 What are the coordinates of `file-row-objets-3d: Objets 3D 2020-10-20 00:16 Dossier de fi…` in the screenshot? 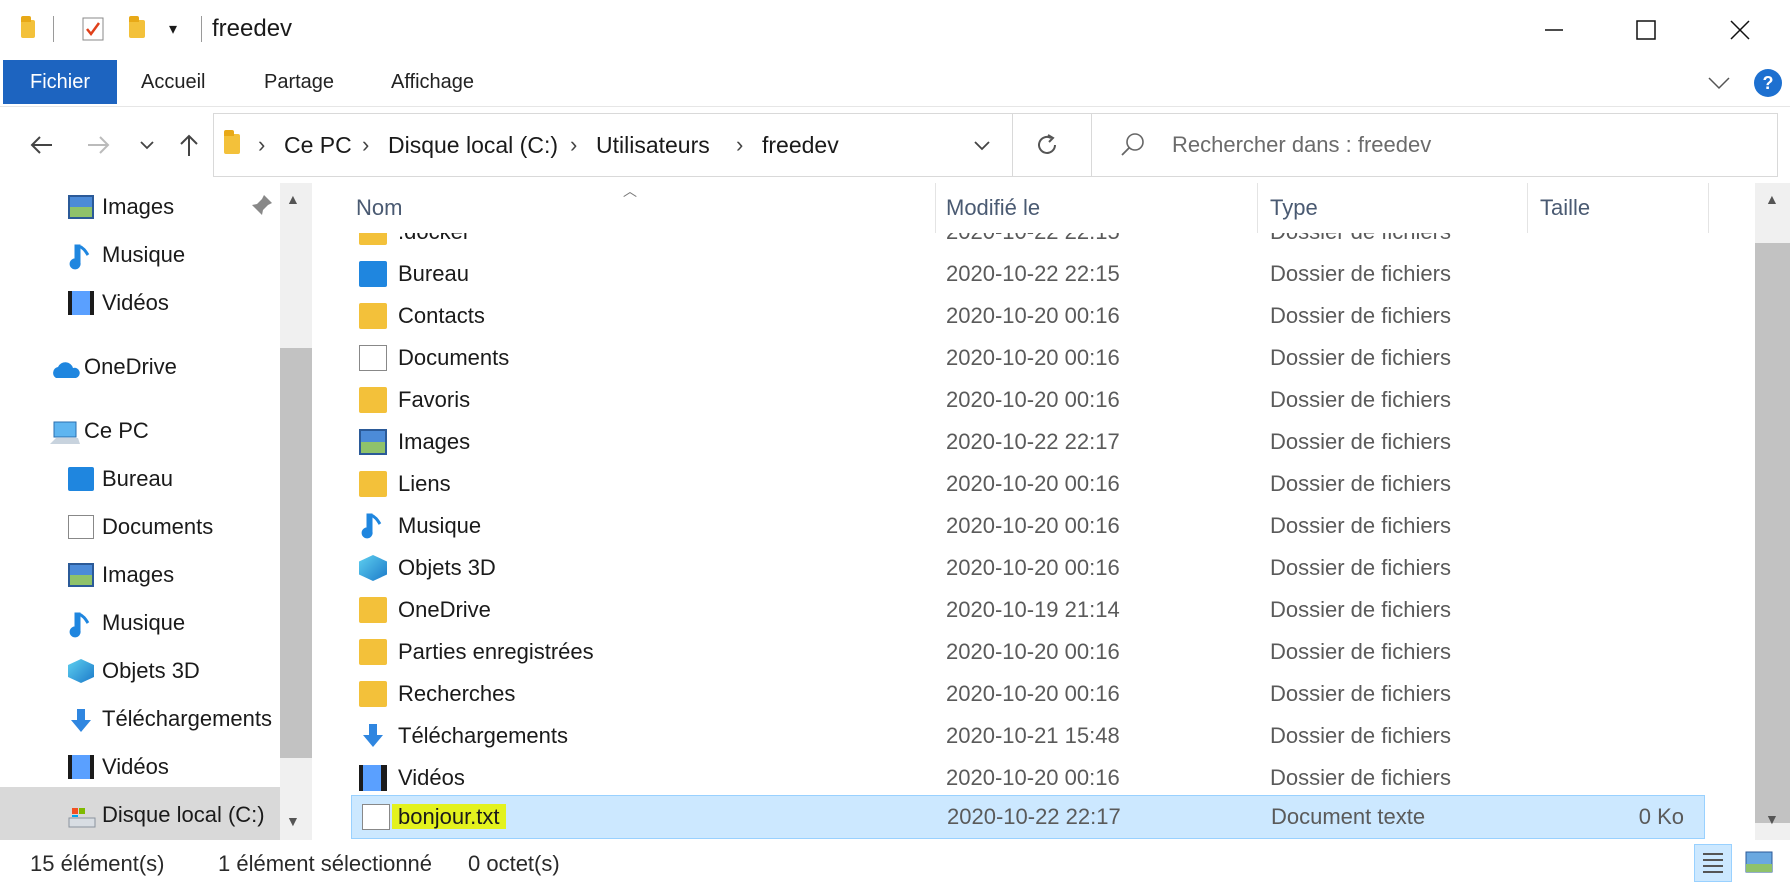 It's located at (1019, 568).